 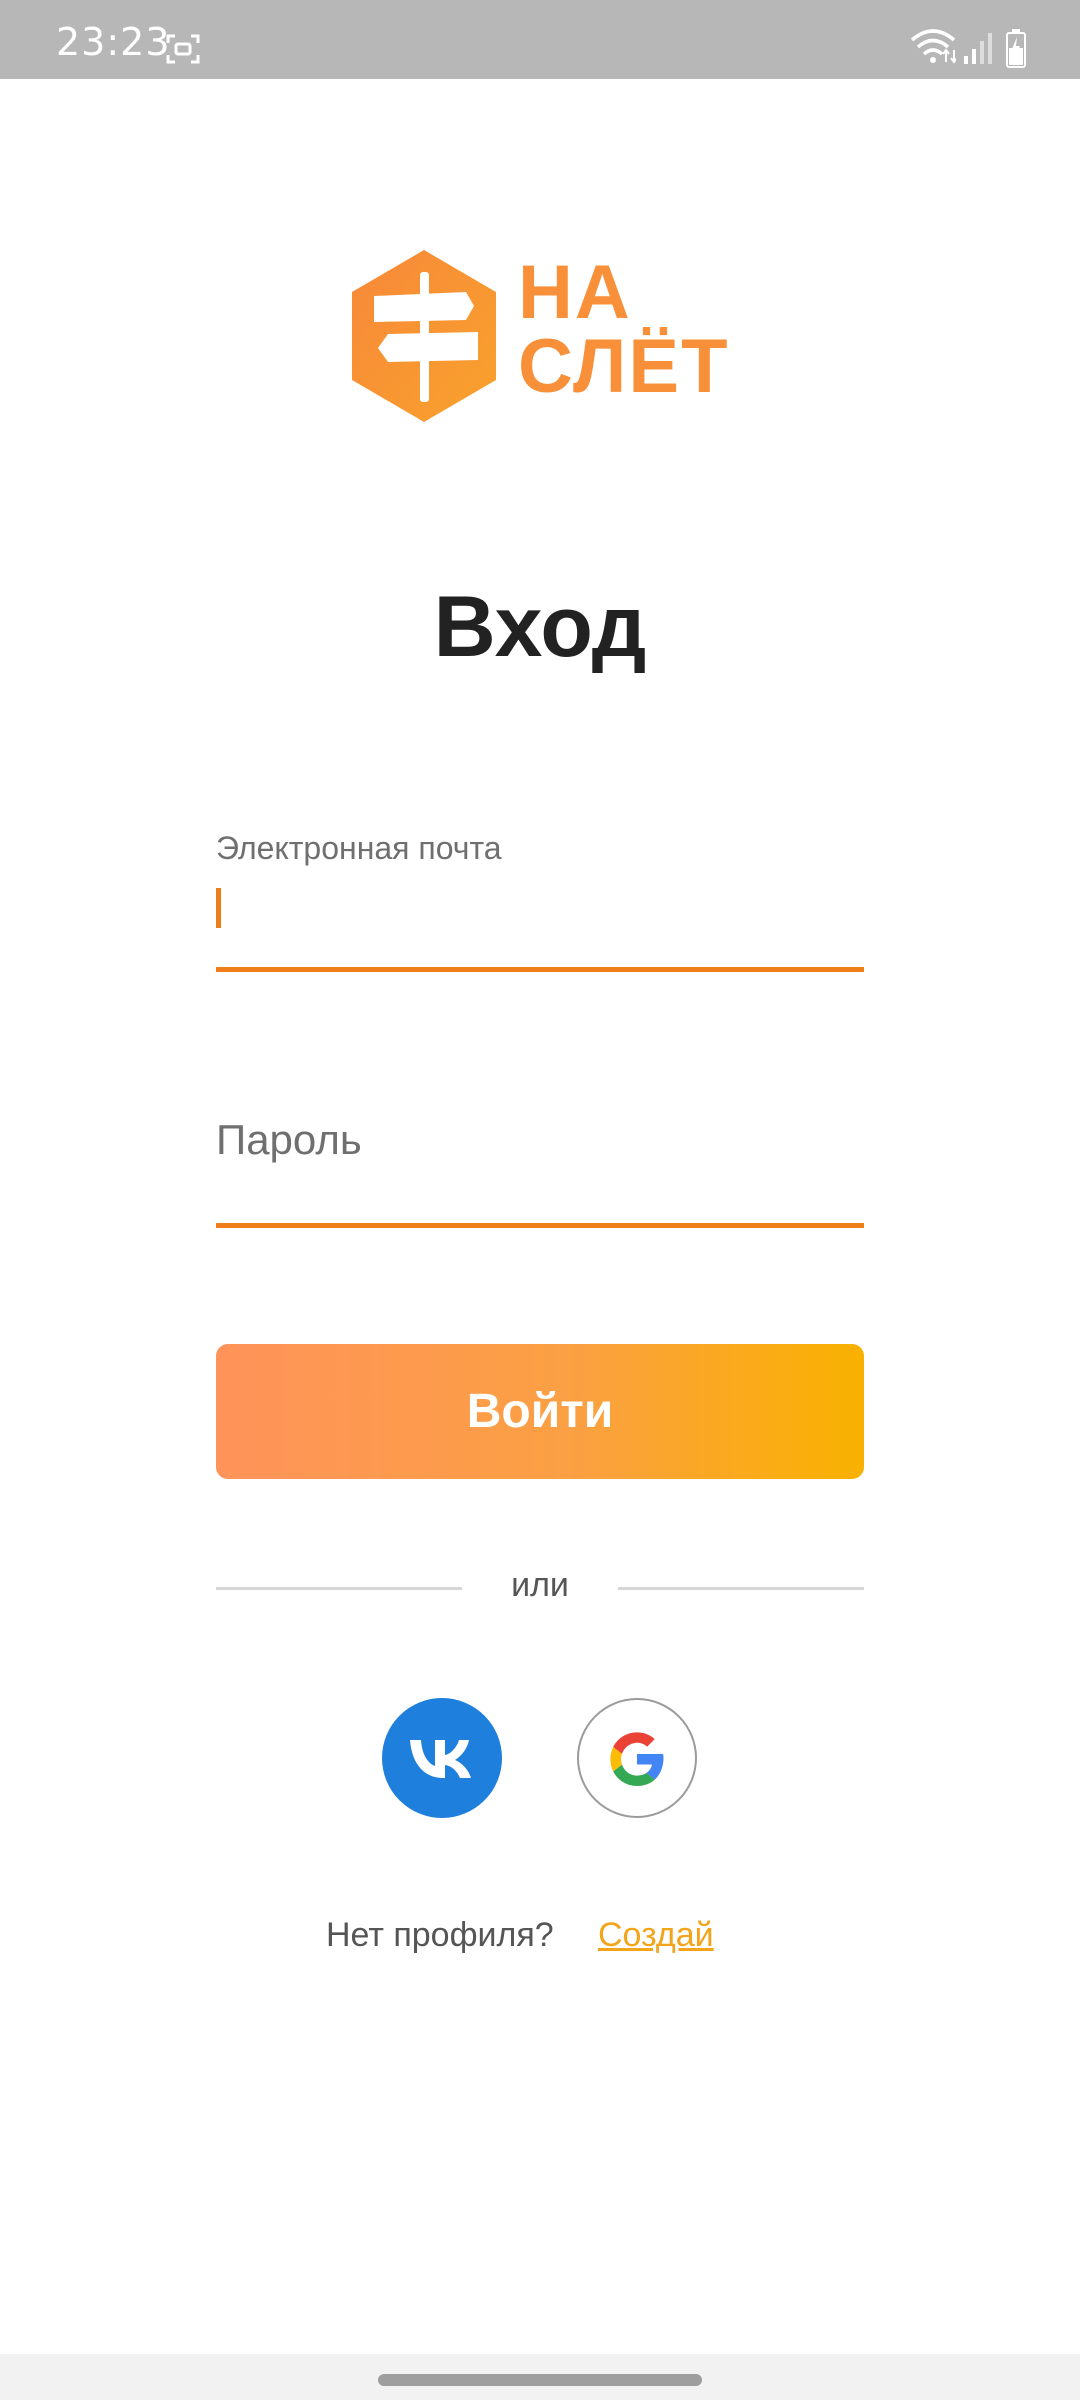 I want to click on navigation-bar, so click(x=540, y=2377).